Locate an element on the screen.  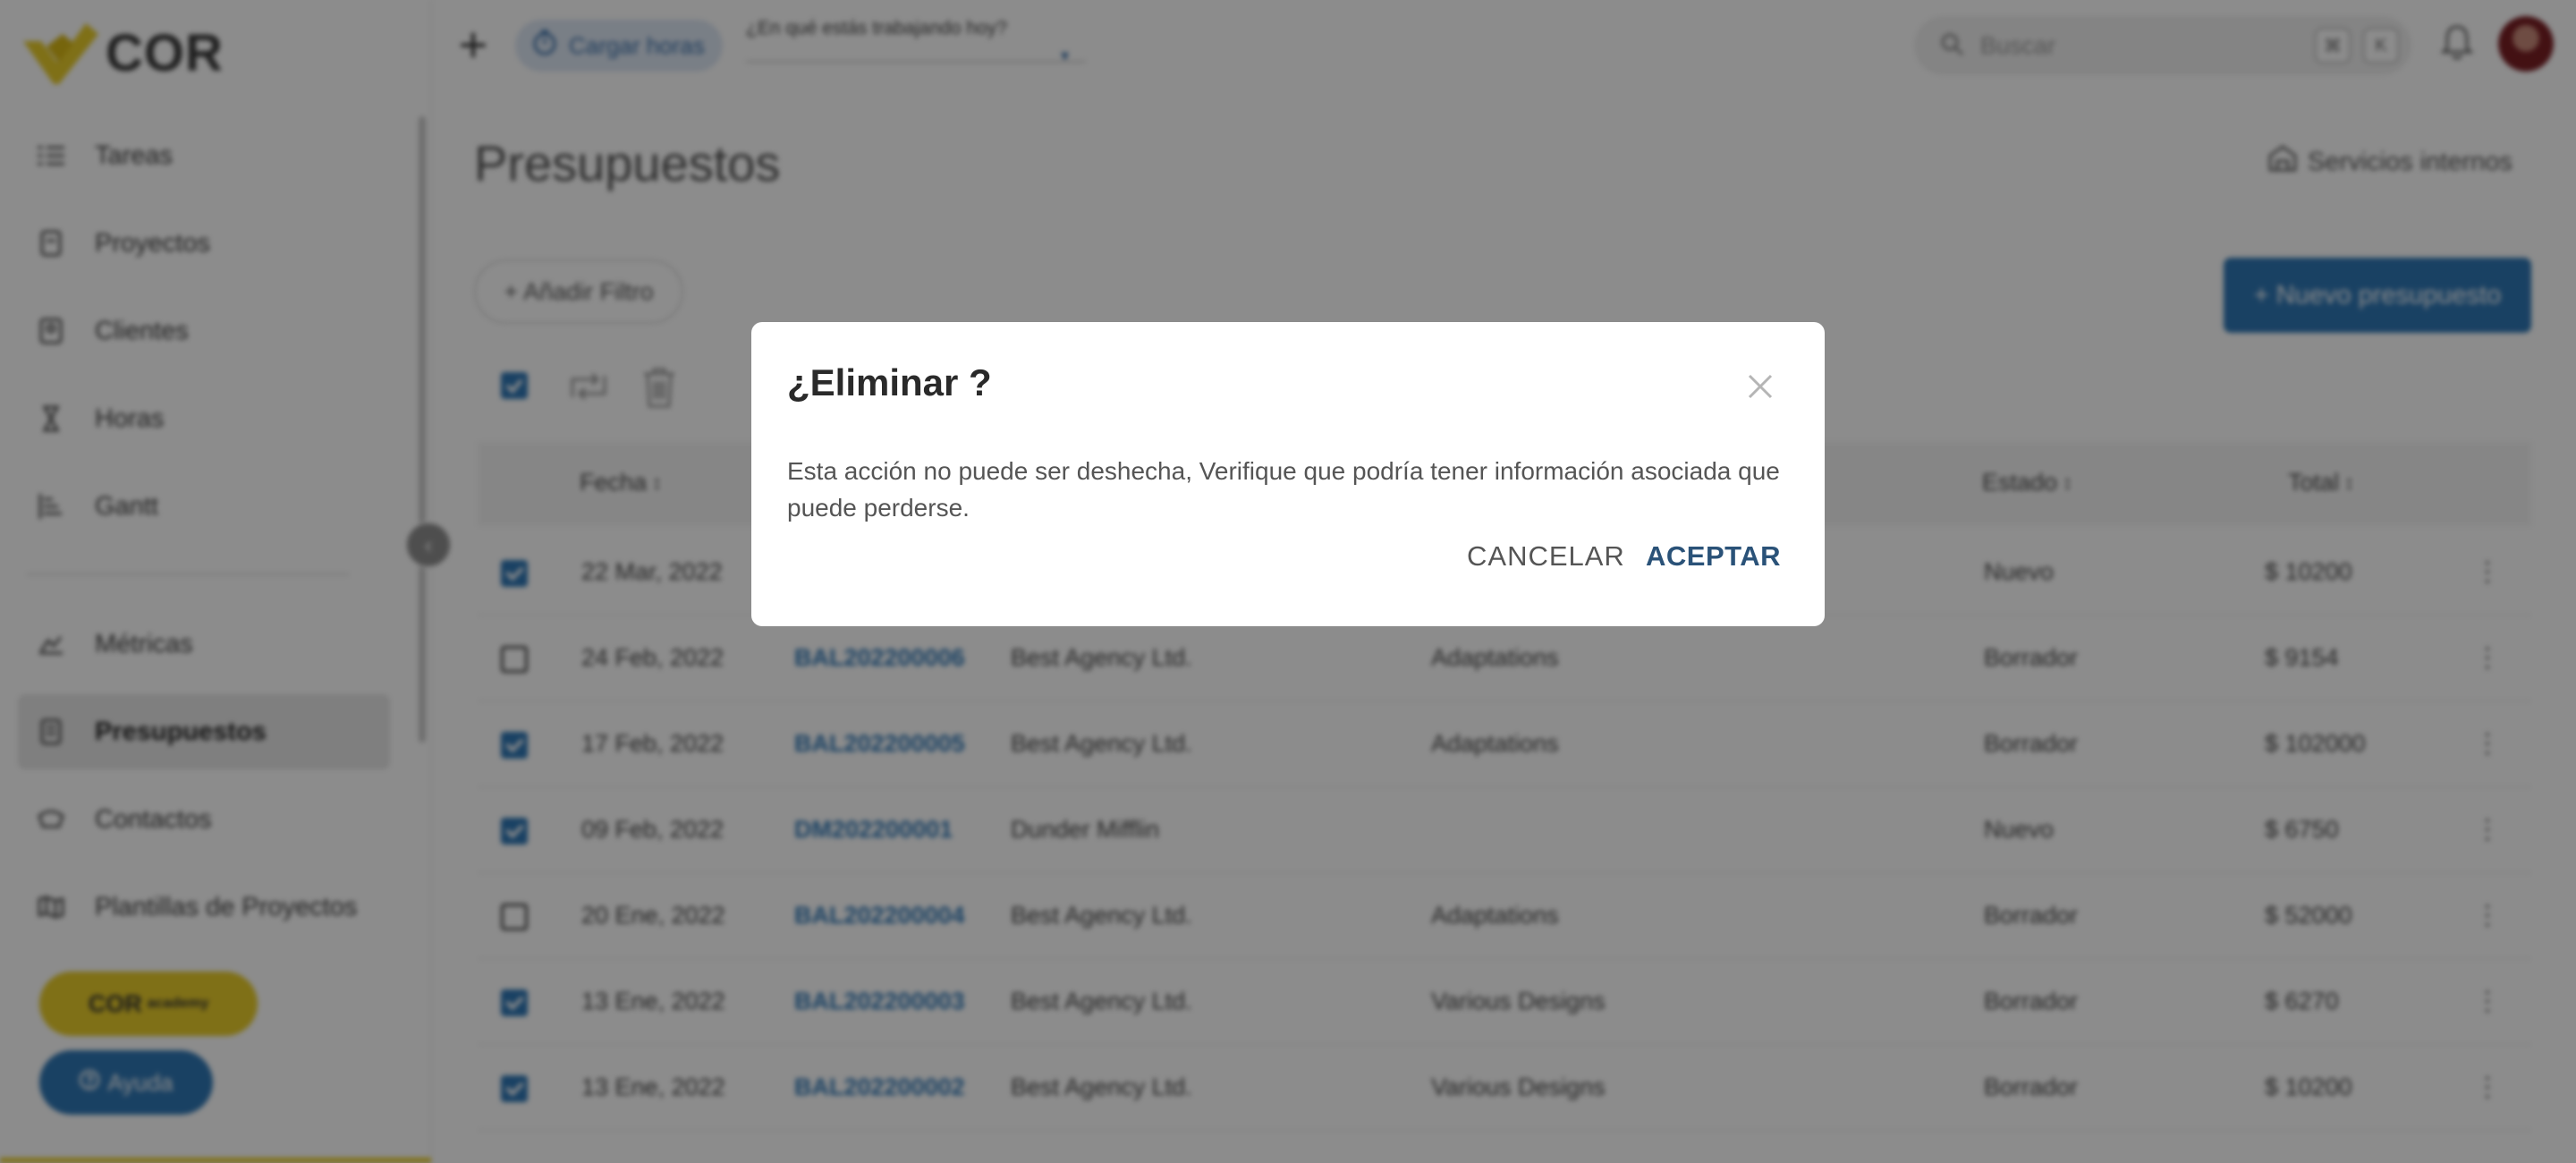
accept-button: ACEPTAR is located at coordinates (1713, 560).